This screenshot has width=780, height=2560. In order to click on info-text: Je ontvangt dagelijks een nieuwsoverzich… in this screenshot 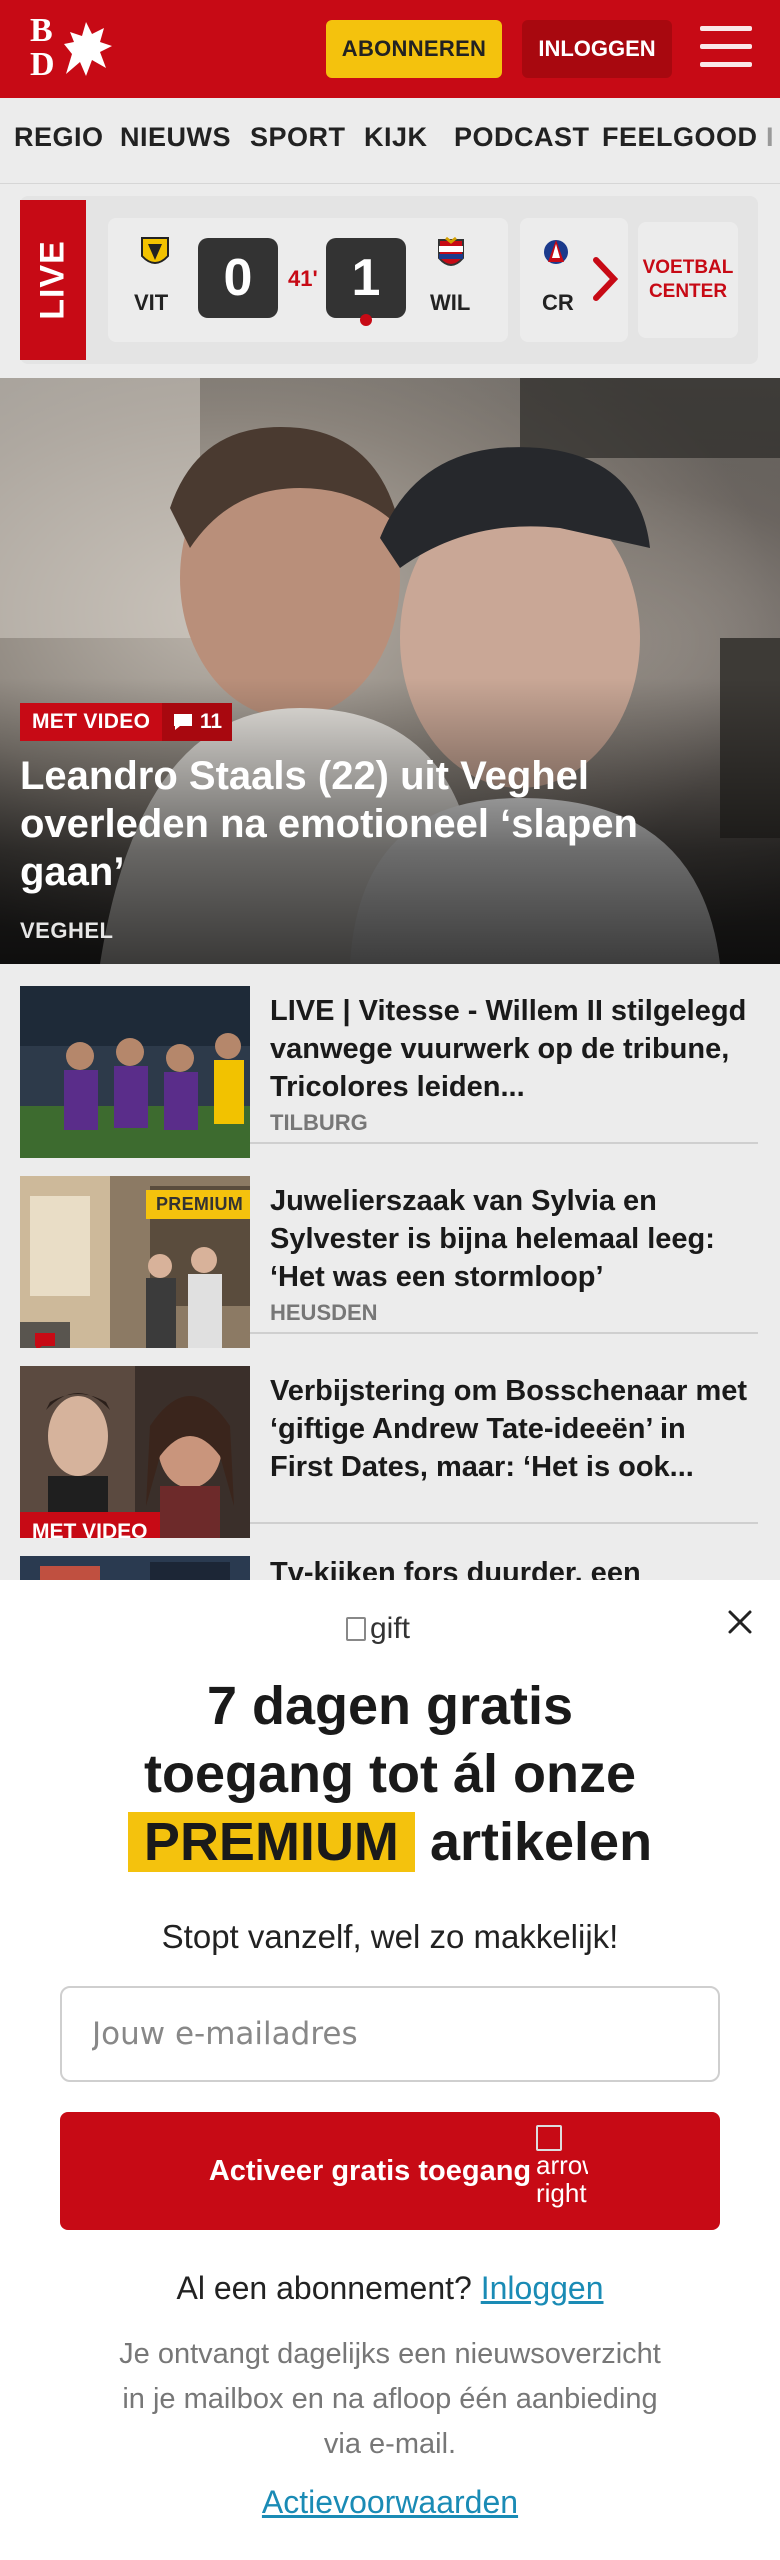, I will do `click(390, 2399)`.